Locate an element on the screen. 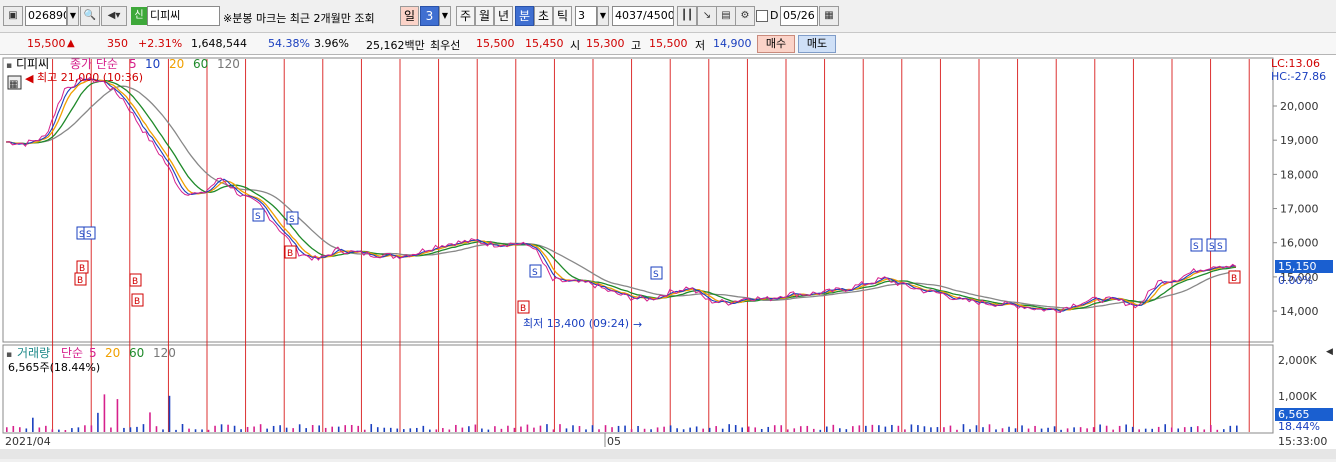 The width and height of the screenshot is (1336, 462). speaker-icon: ◀▾ is located at coordinates (114, 16).